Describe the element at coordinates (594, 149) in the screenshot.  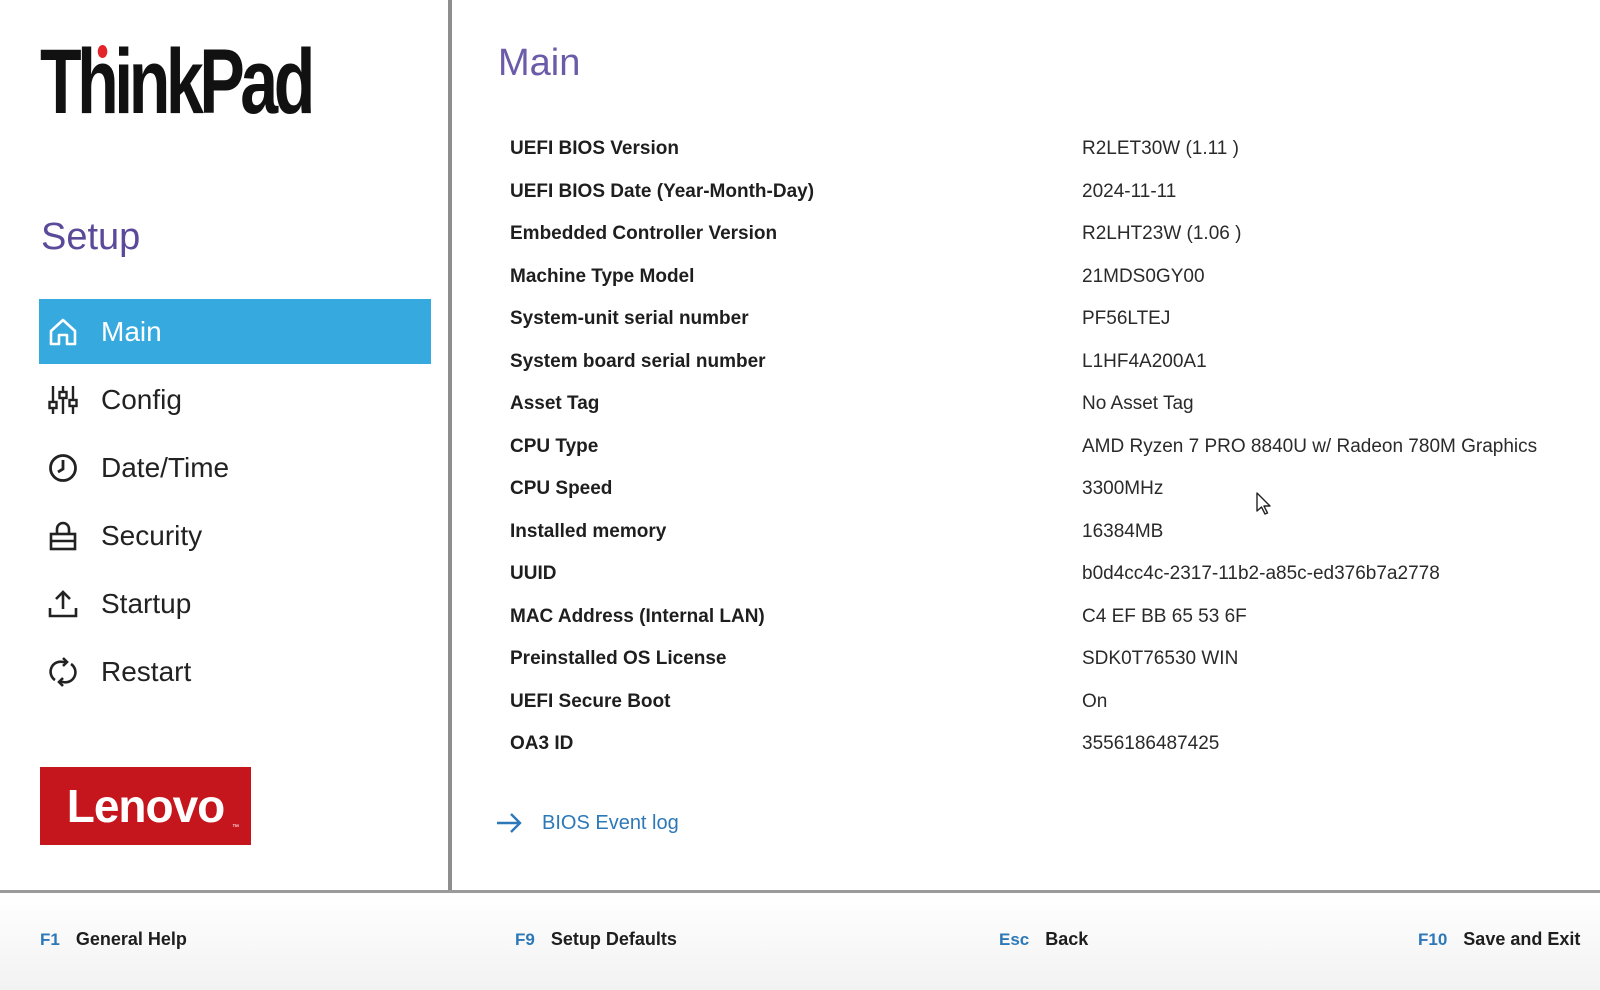
I see `info-label: UEFI BIOS Version` at that location.